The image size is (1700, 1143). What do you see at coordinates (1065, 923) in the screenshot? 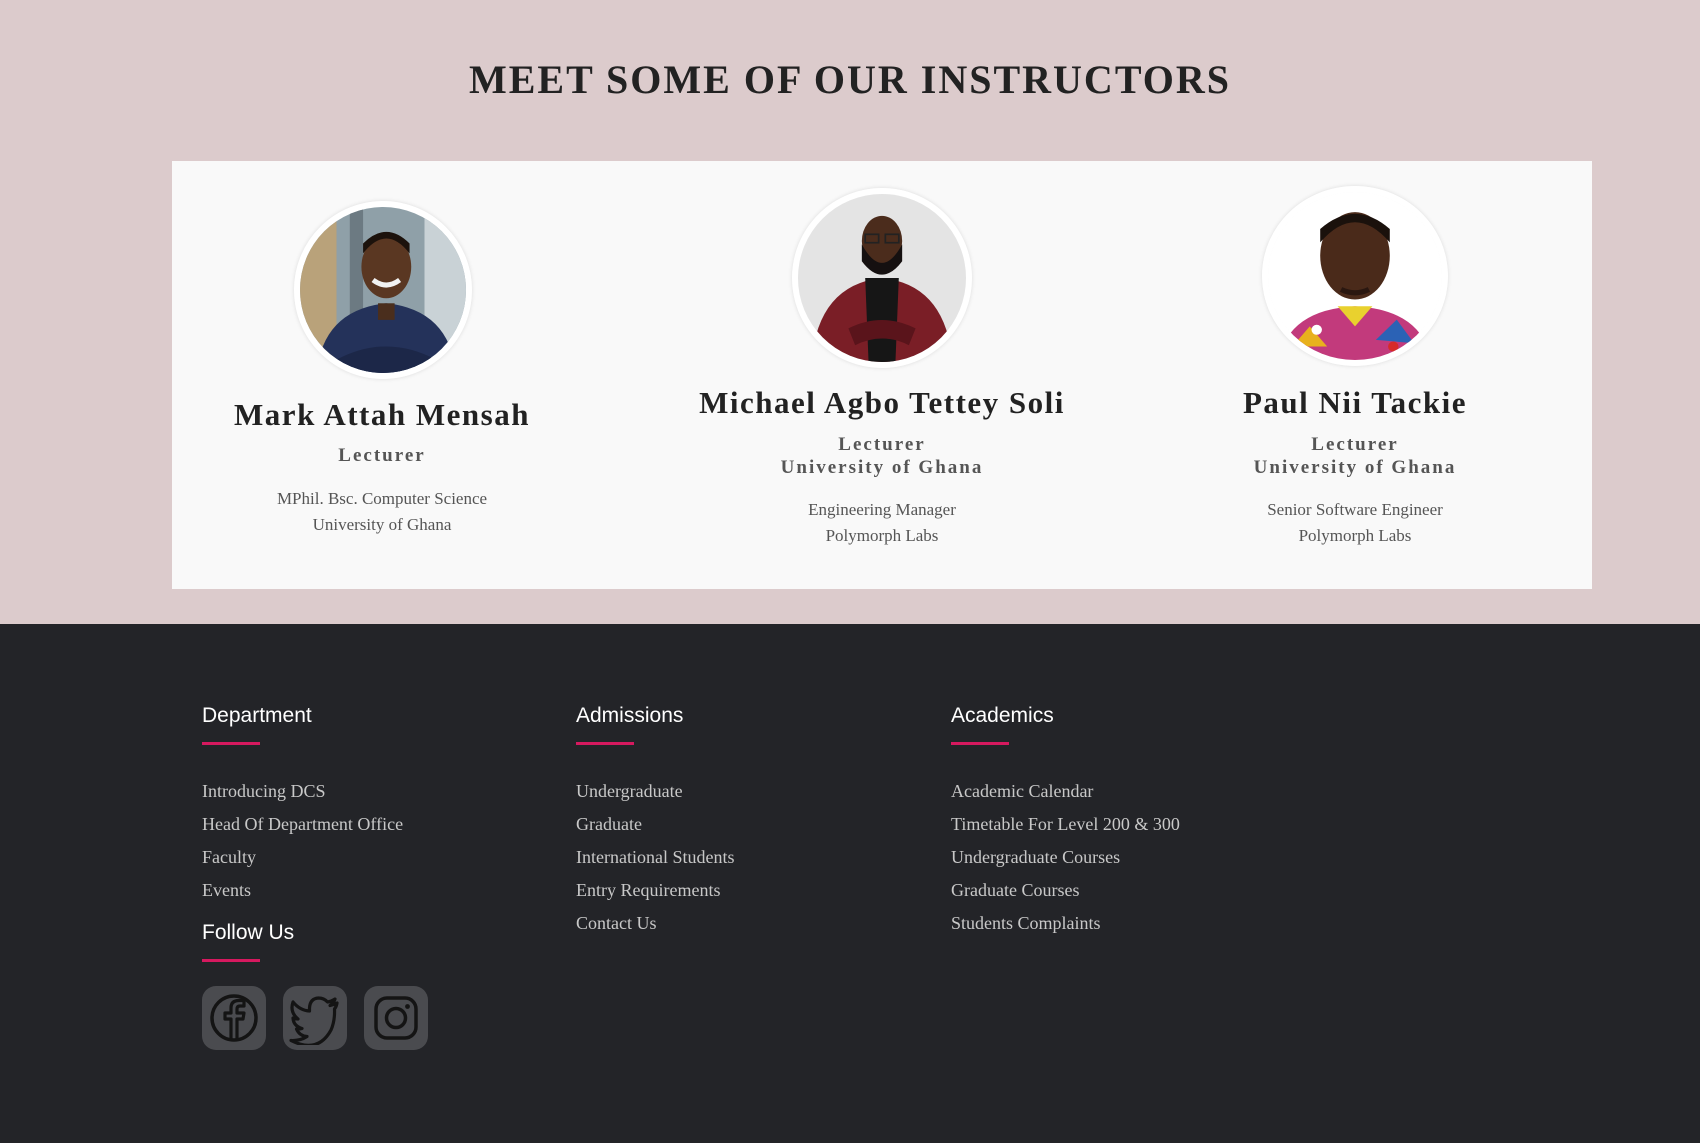
I see `footer-link-students-complaints: Students Complaints` at bounding box center [1065, 923].